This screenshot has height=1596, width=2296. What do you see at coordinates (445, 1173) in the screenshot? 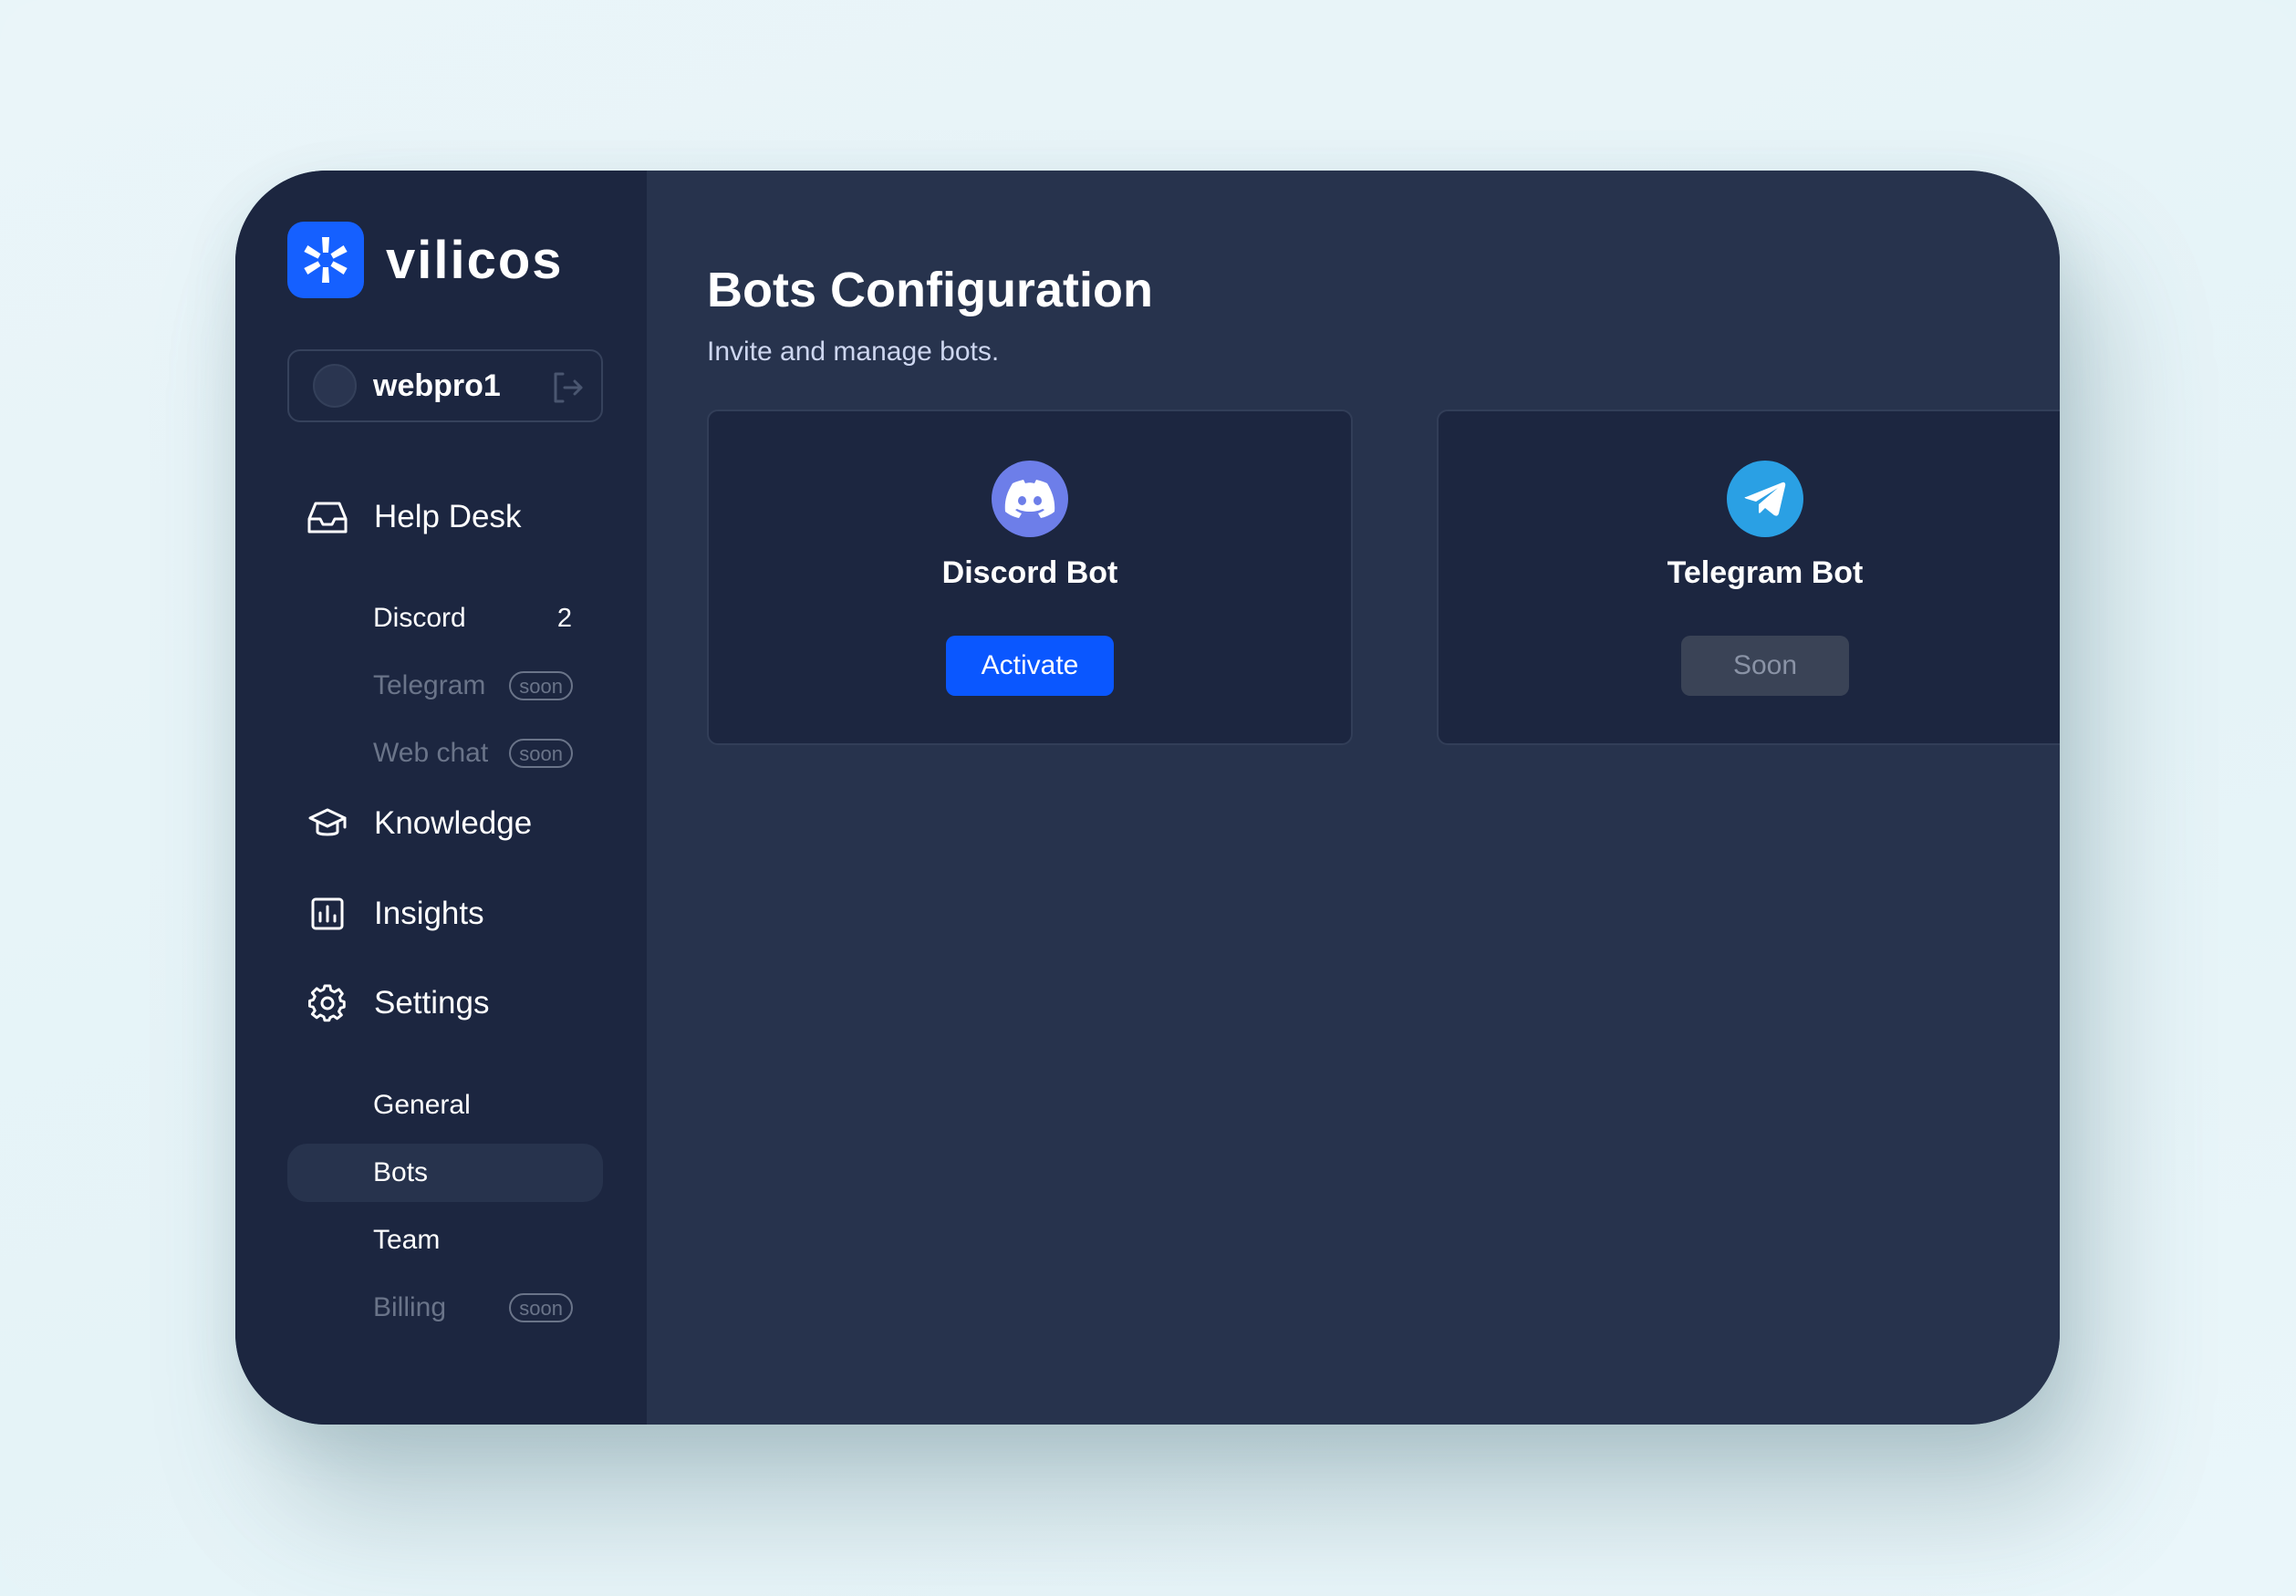
I see `sidebar-item-bots: Bots` at bounding box center [445, 1173].